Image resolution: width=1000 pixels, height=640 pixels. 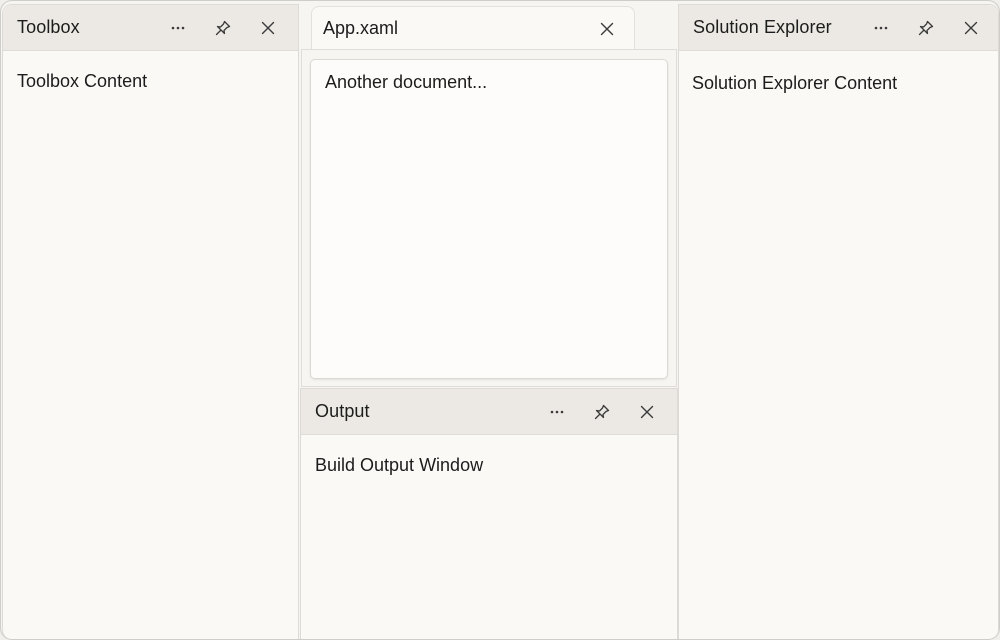 I want to click on output-body: Build Output Window, so click(x=489, y=537).